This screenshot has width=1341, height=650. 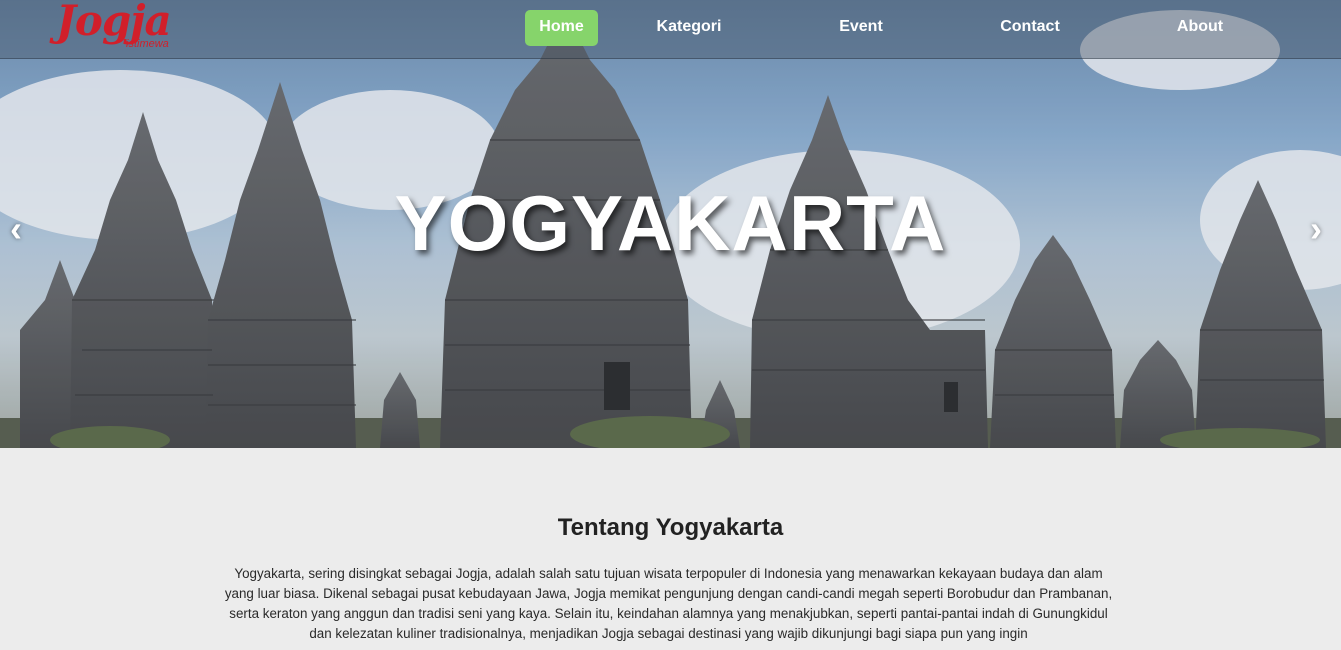 What do you see at coordinates (861, 28) in the screenshot?
I see `nav-event: Event` at bounding box center [861, 28].